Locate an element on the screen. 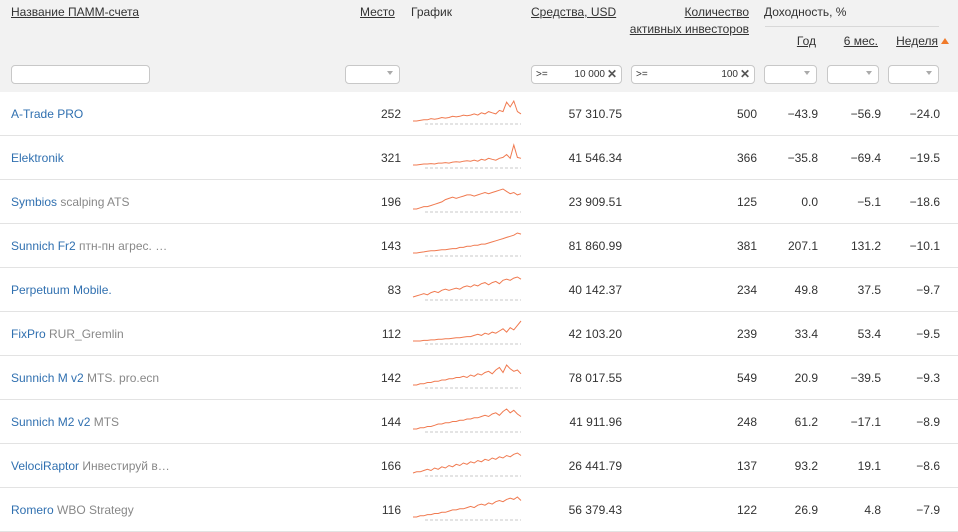 This screenshot has height=532, width=958. place-cell: 321 is located at coordinates (390, 158).